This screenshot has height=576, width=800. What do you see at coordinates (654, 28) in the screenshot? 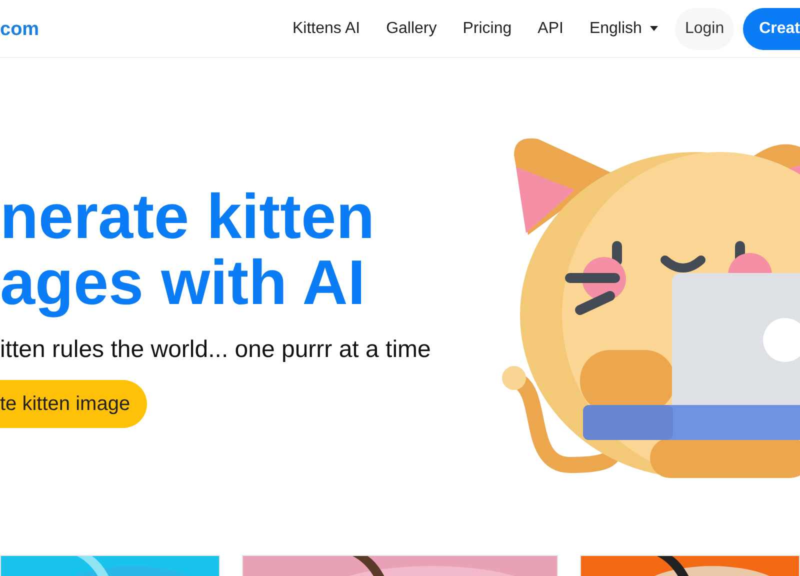
I see `caret-icon` at bounding box center [654, 28].